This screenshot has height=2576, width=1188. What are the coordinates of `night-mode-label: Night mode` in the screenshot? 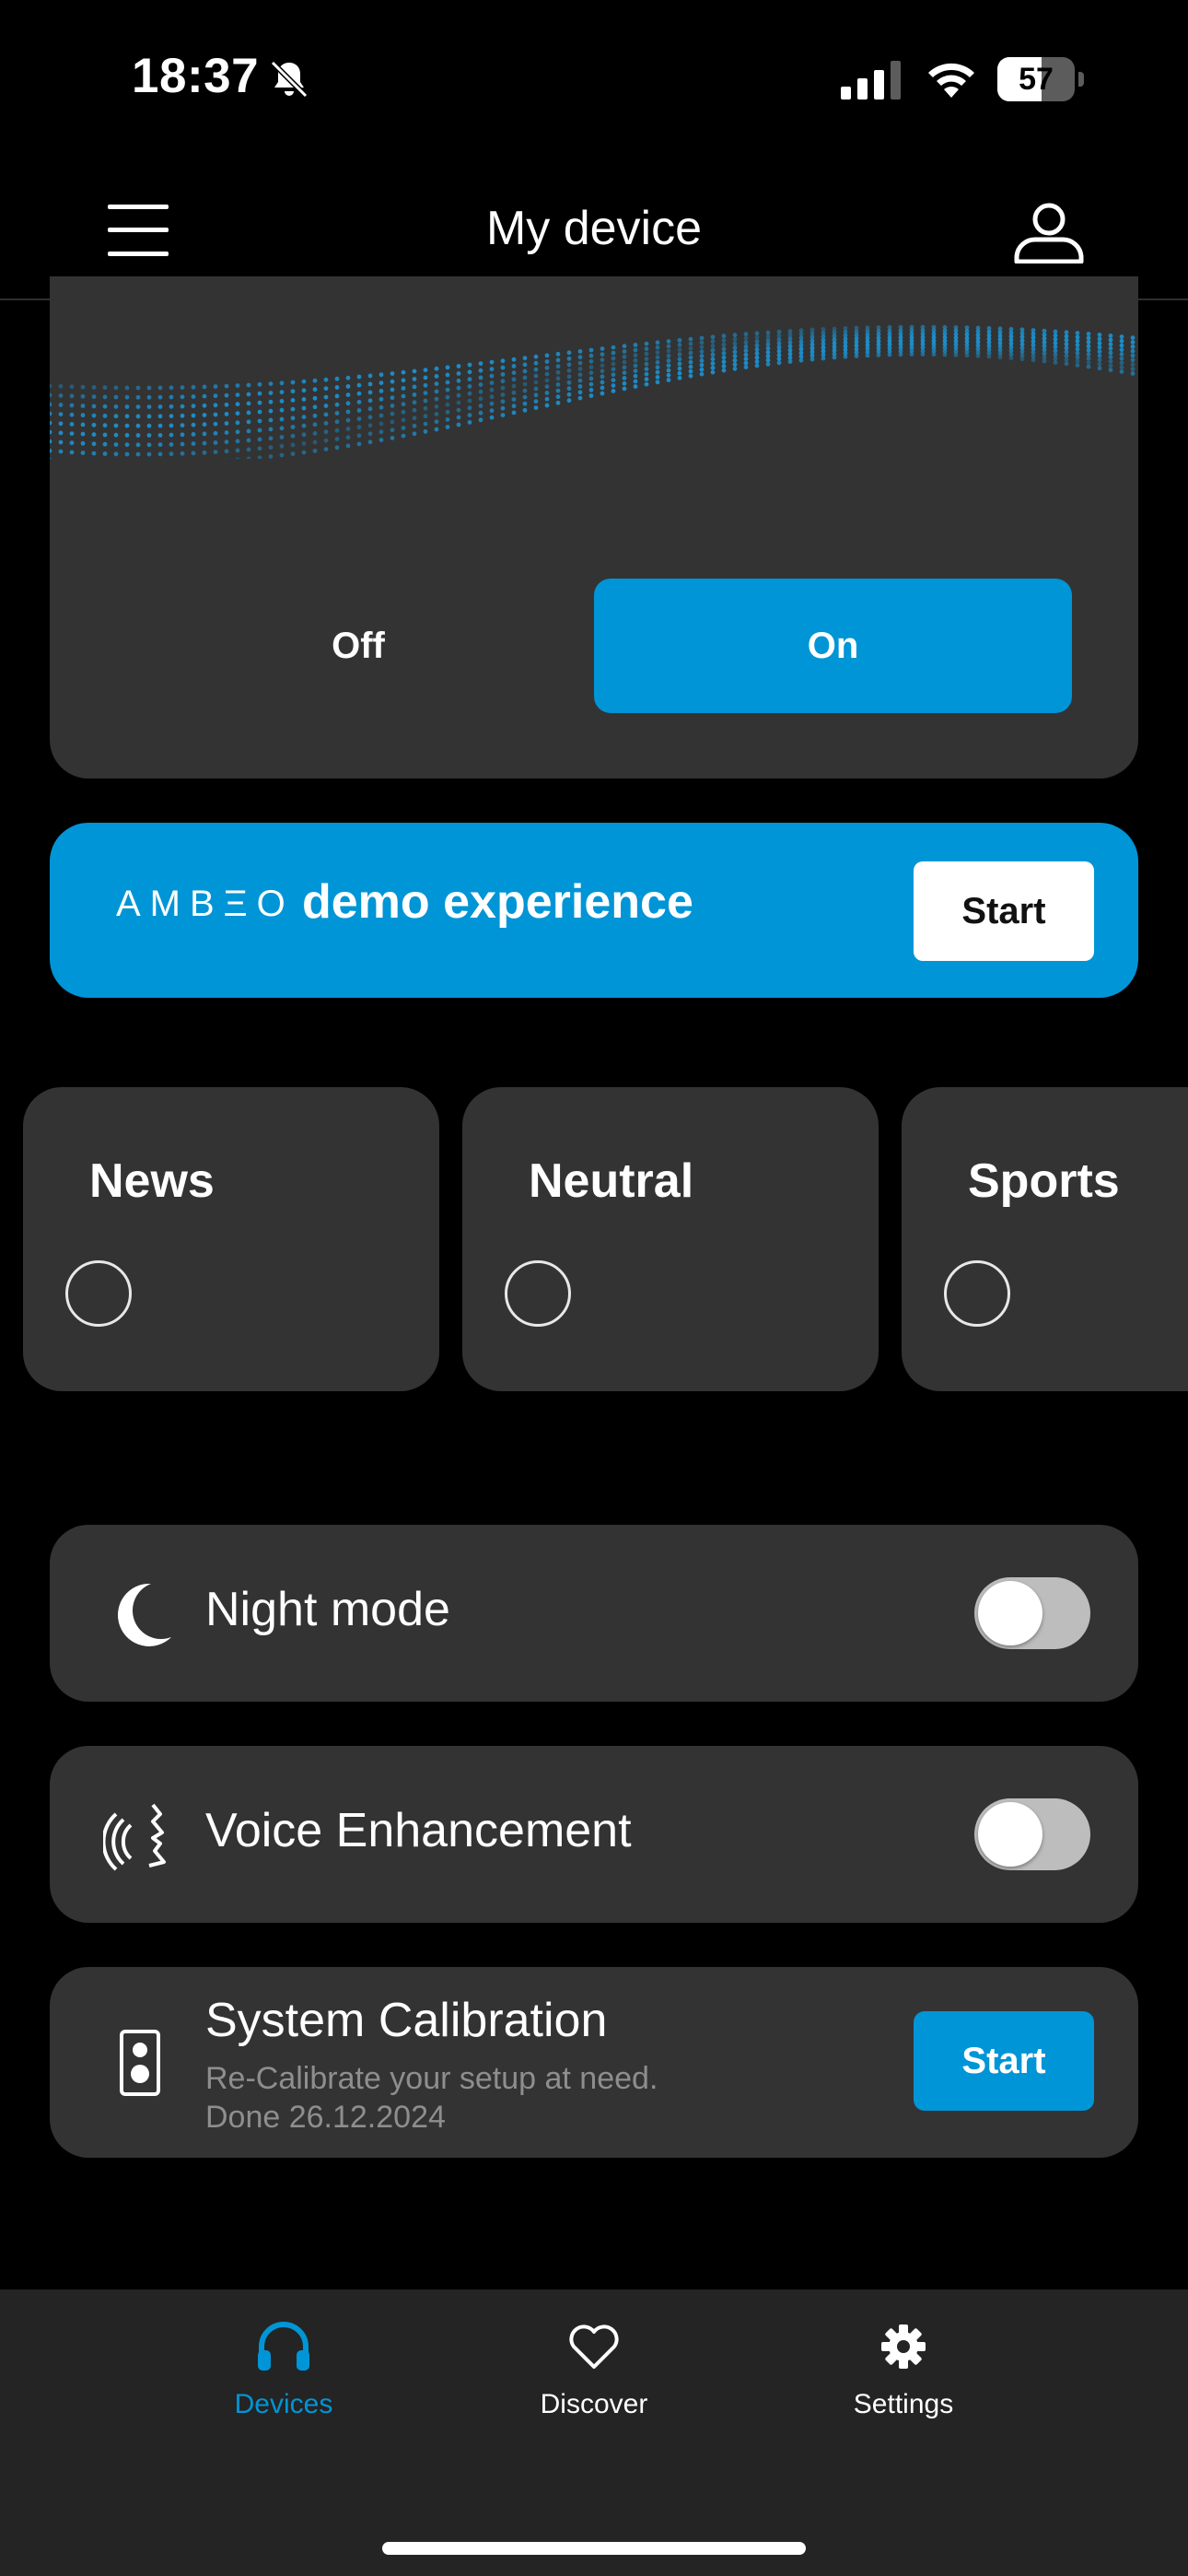 It's located at (327, 1609).